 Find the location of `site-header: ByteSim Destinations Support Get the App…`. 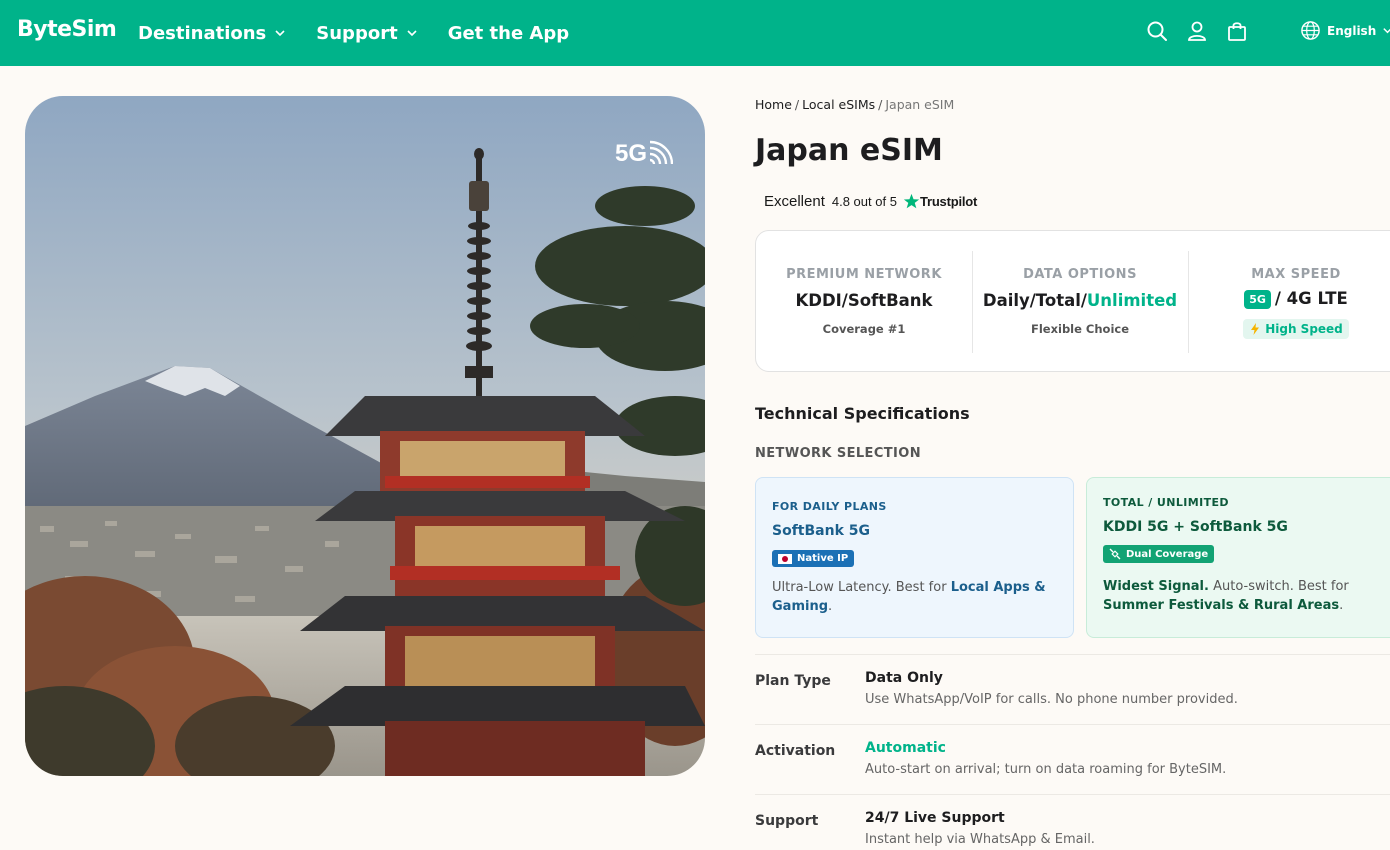

site-header: ByteSim Destinations Support Get the App… is located at coordinates (695, 33).